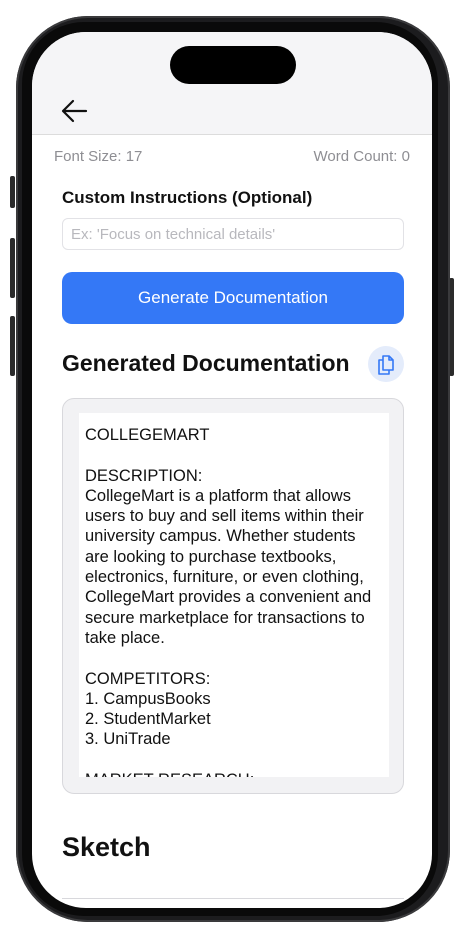 This screenshot has height=938, width=460. Describe the element at coordinates (233, 898) in the screenshot. I see `divider` at that location.